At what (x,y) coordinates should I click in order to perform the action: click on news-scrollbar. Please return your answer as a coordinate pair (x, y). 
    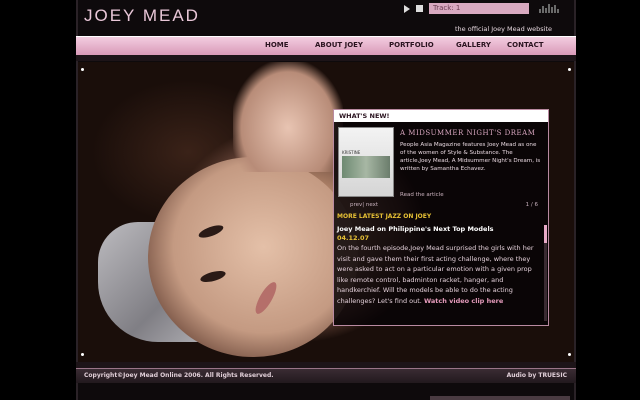
    Looking at the image, I should click on (545, 273).